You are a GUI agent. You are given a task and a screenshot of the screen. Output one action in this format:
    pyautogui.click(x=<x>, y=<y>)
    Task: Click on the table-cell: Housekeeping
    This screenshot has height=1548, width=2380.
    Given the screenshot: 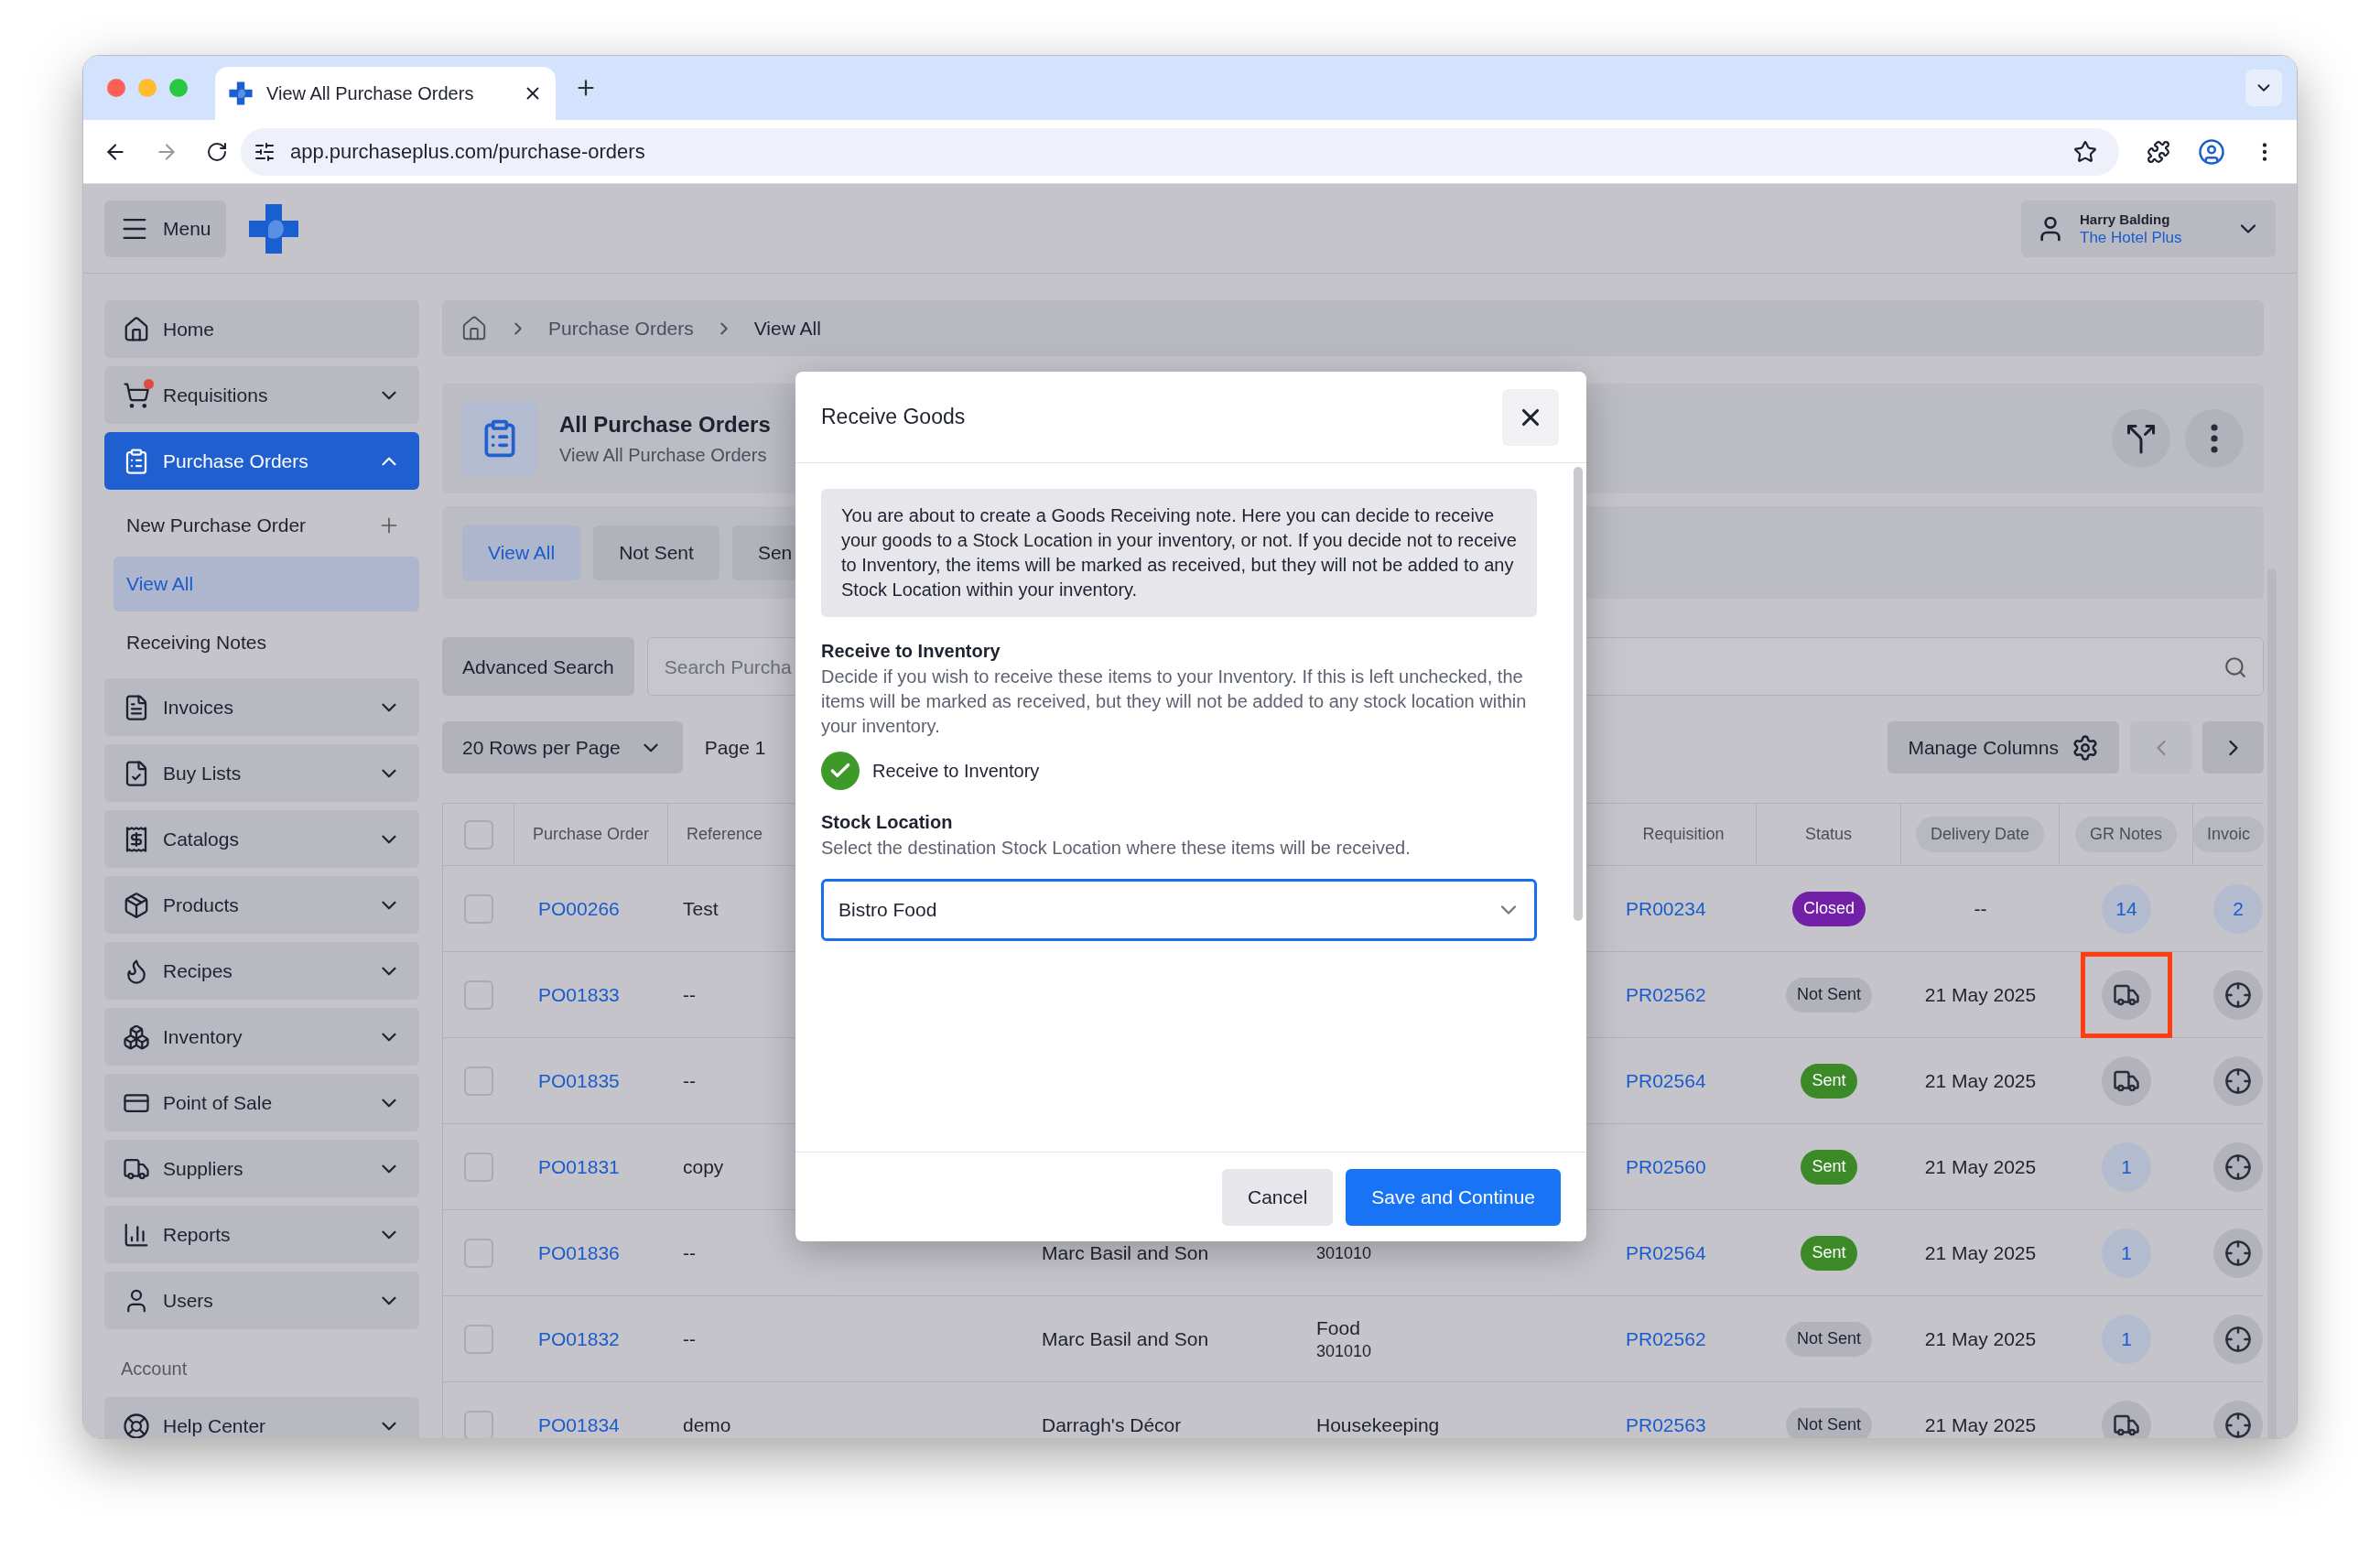 What is the action you would take?
    pyautogui.click(x=1378, y=1425)
    